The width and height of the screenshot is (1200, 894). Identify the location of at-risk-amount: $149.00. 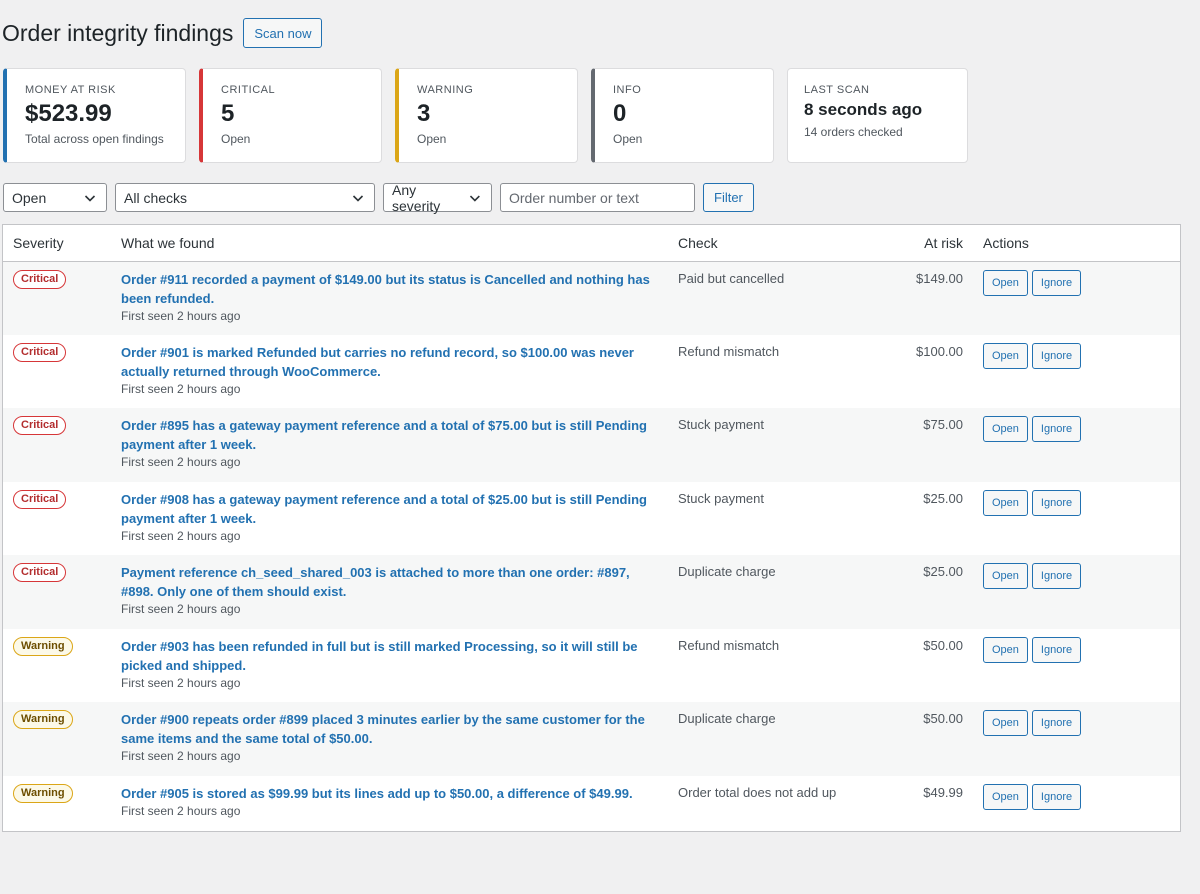
(939, 278).